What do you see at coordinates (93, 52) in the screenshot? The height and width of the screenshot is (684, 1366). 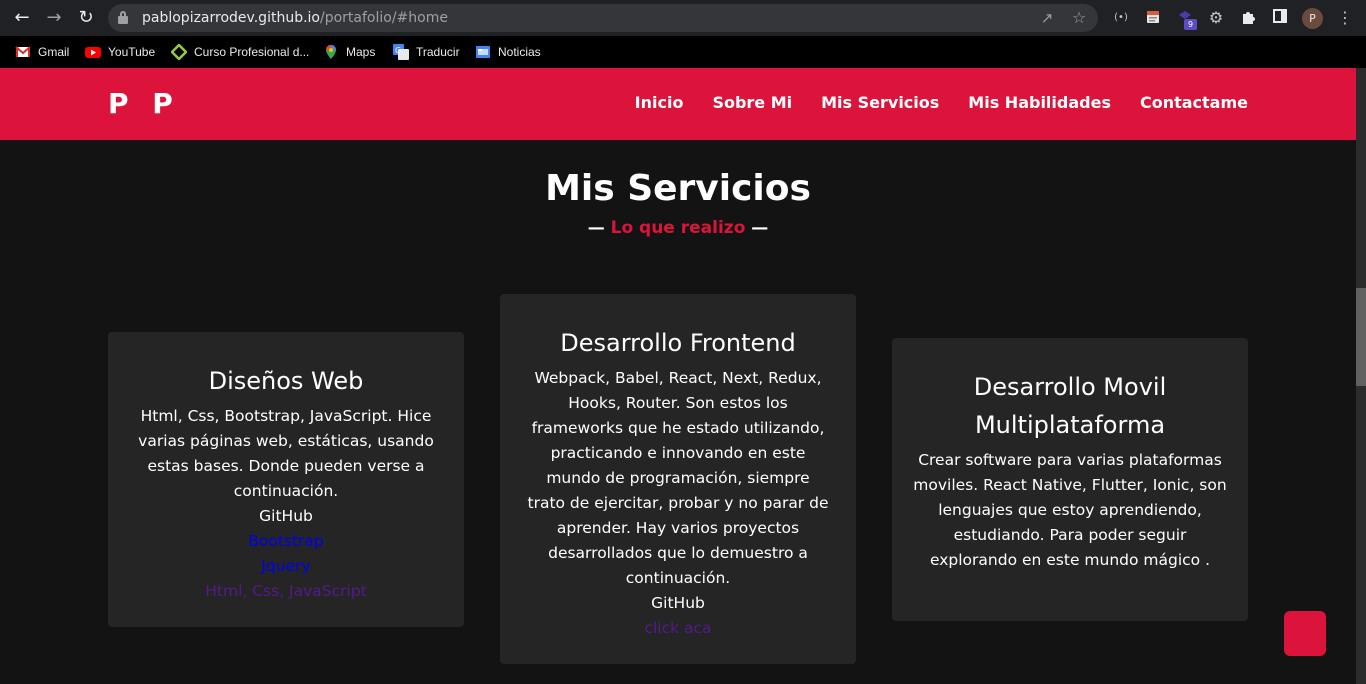 I see `youtube-icon` at bounding box center [93, 52].